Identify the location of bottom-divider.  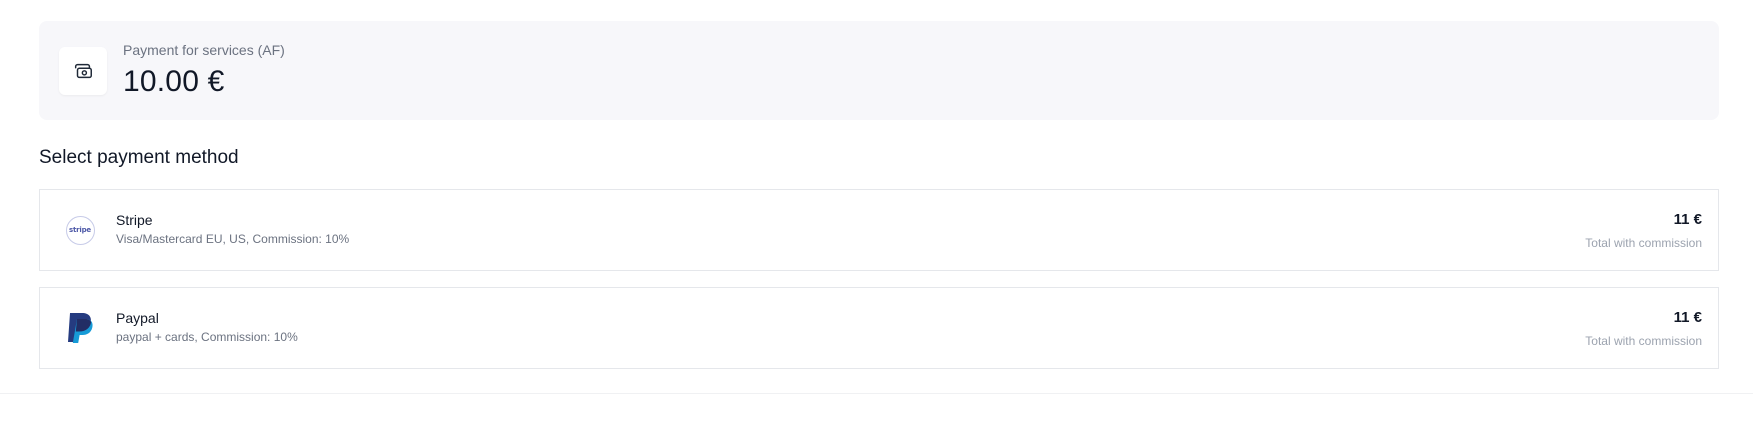
(876, 393).